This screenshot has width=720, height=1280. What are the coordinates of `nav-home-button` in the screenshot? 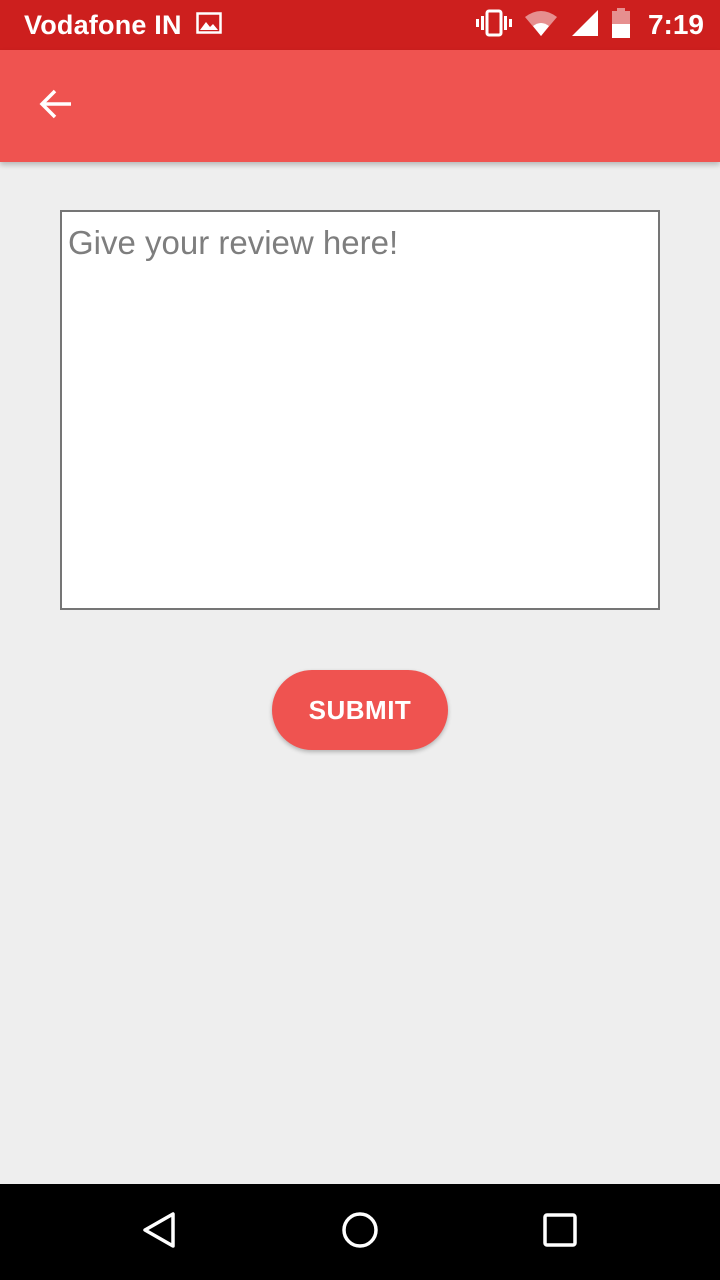 It's located at (360, 1232).